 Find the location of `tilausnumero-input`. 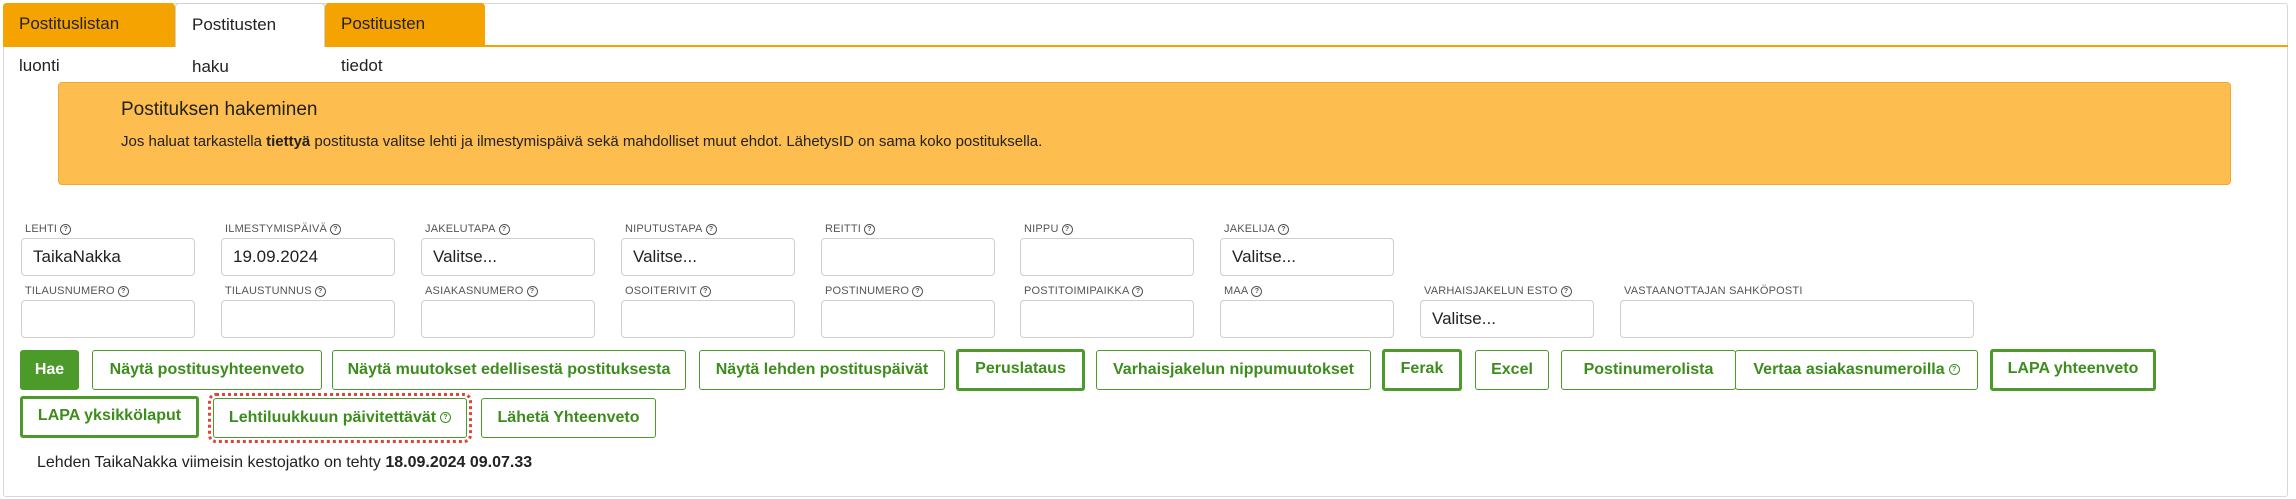

tilausnumero-input is located at coordinates (108, 319).